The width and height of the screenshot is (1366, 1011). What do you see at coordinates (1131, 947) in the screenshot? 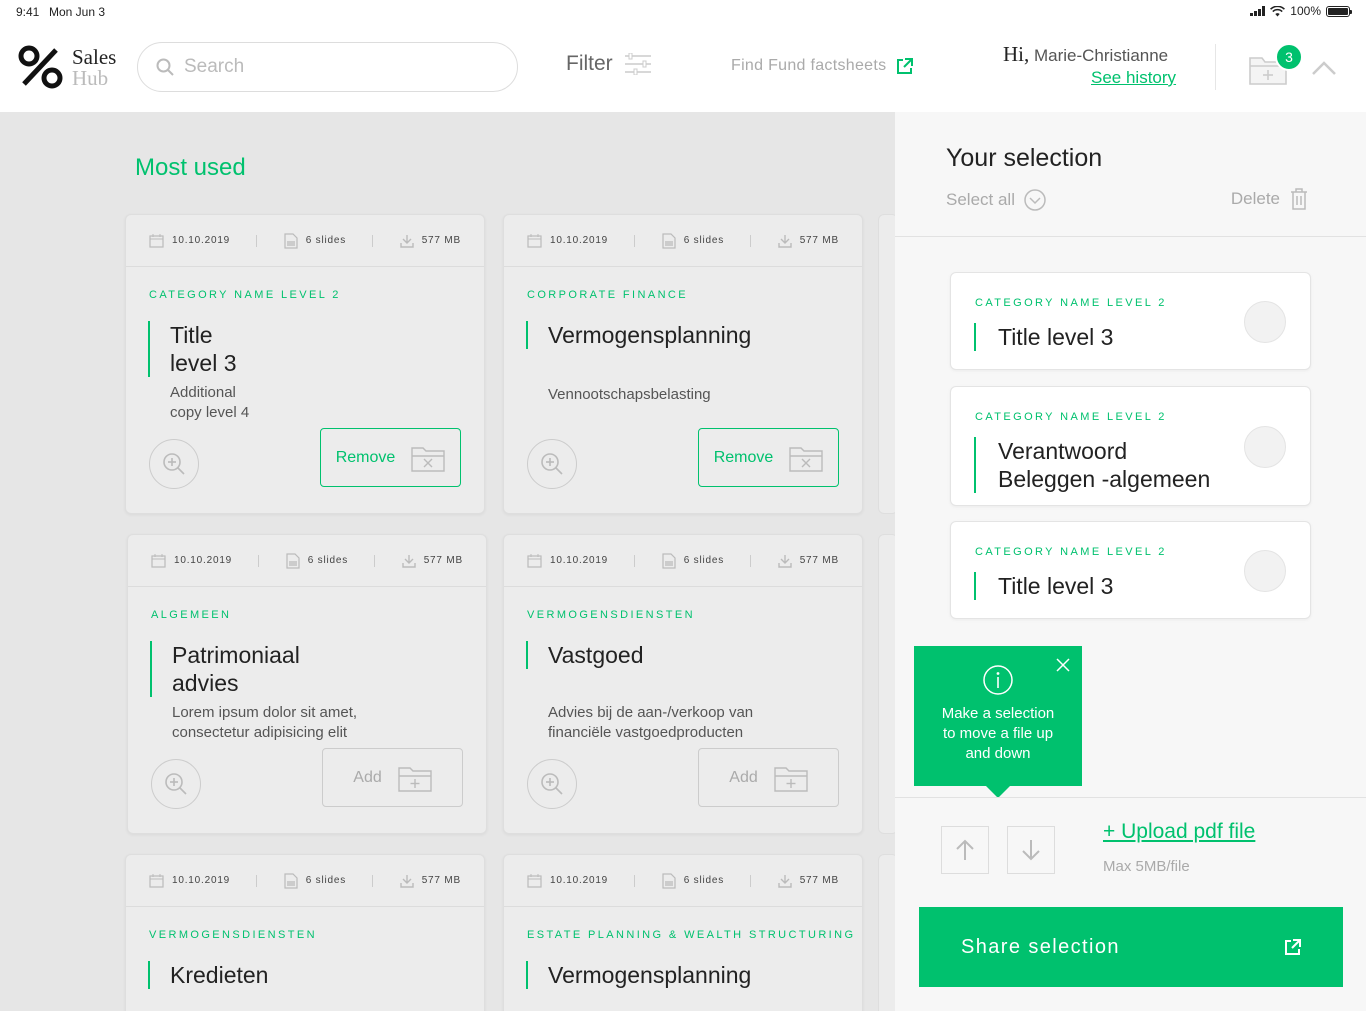
I see `share-selection-button: Share selection` at bounding box center [1131, 947].